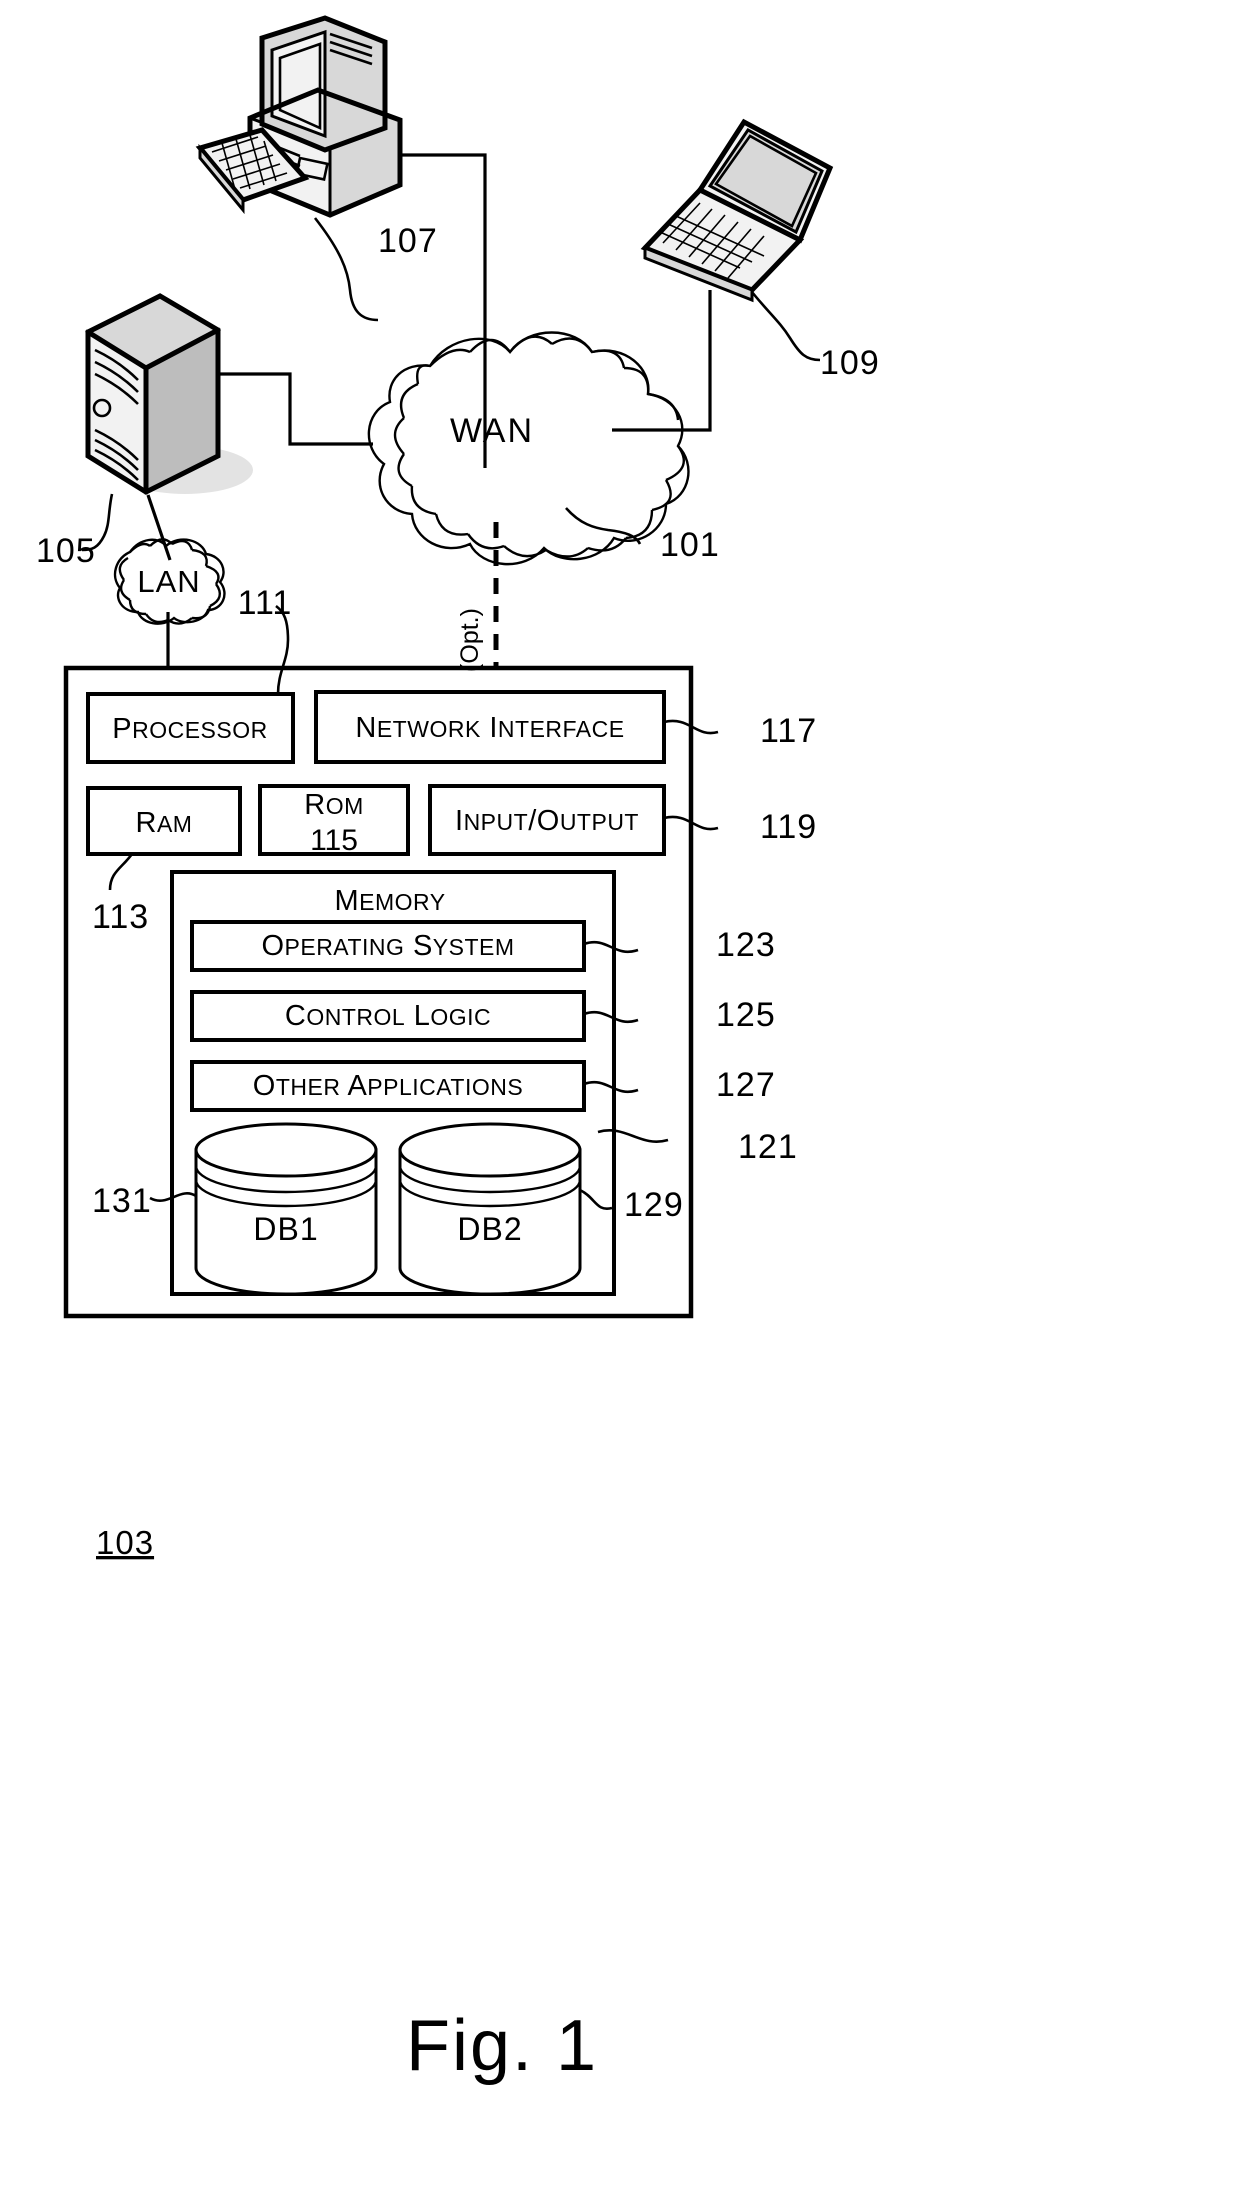 The height and width of the screenshot is (2200, 1240). Describe the element at coordinates (746, 1015) in the screenshot. I see `ref-label-125: 125` at that location.